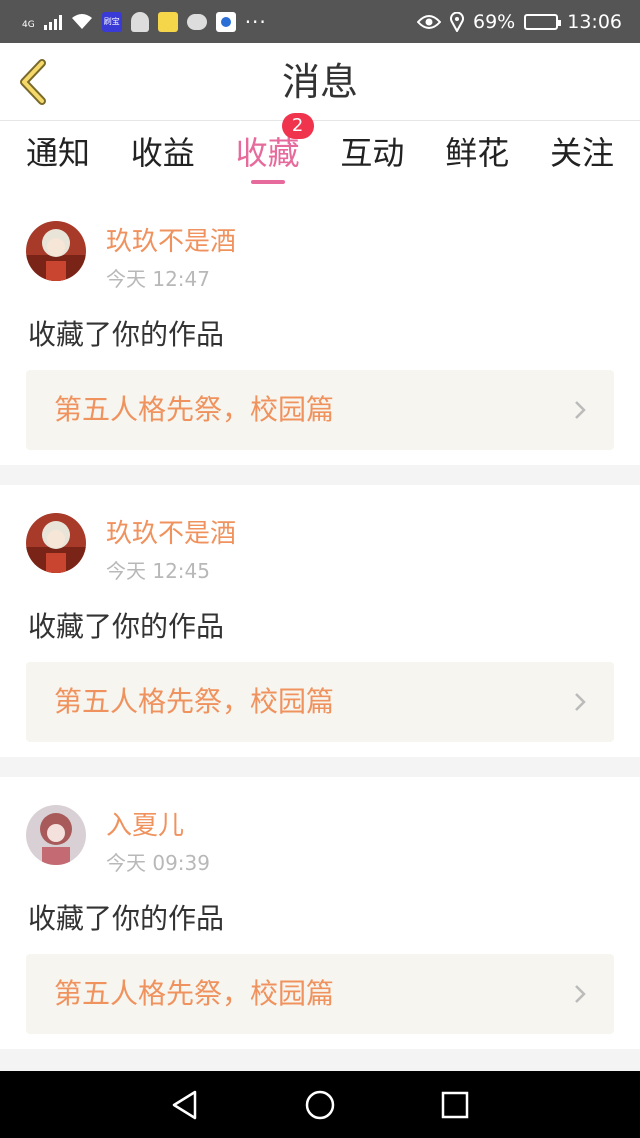 The image size is (640, 1138). I want to click on system-nav-bar, so click(320, 1104).